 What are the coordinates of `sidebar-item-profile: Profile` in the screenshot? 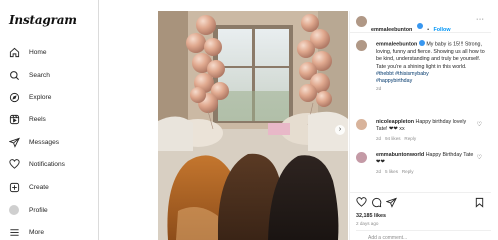 It's located at (28, 210).